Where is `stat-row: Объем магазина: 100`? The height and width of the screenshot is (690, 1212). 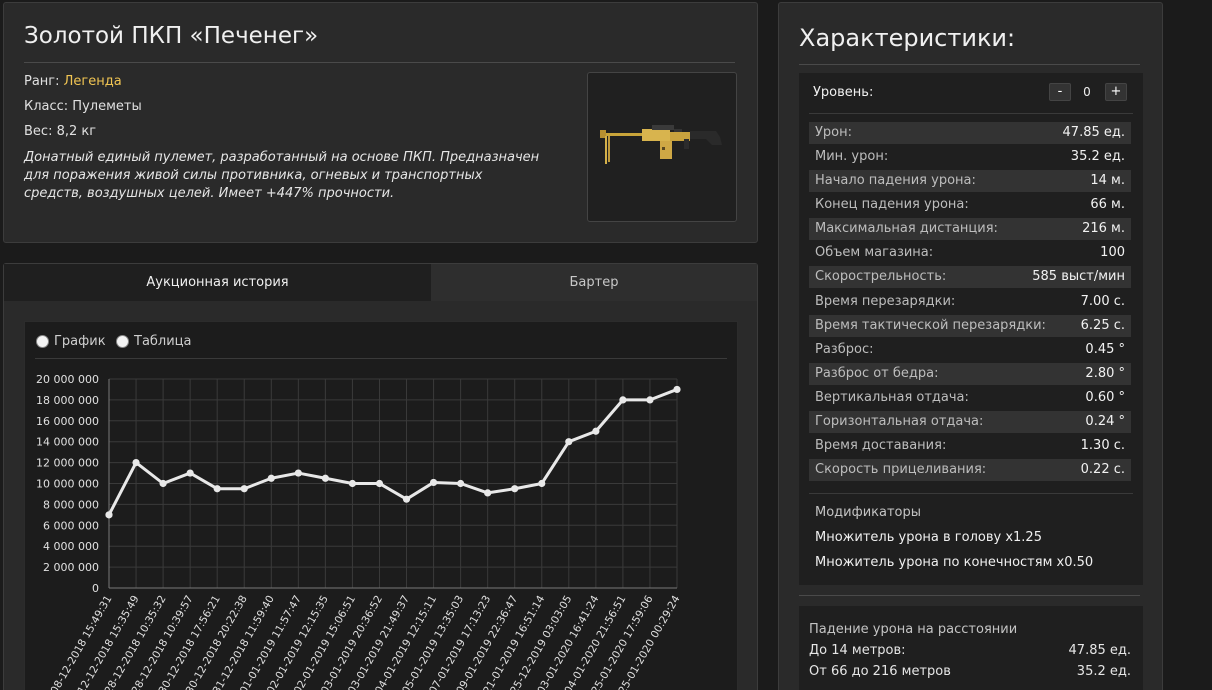 stat-row: Объем магазина: 100 is located at coordinates (970, 253).